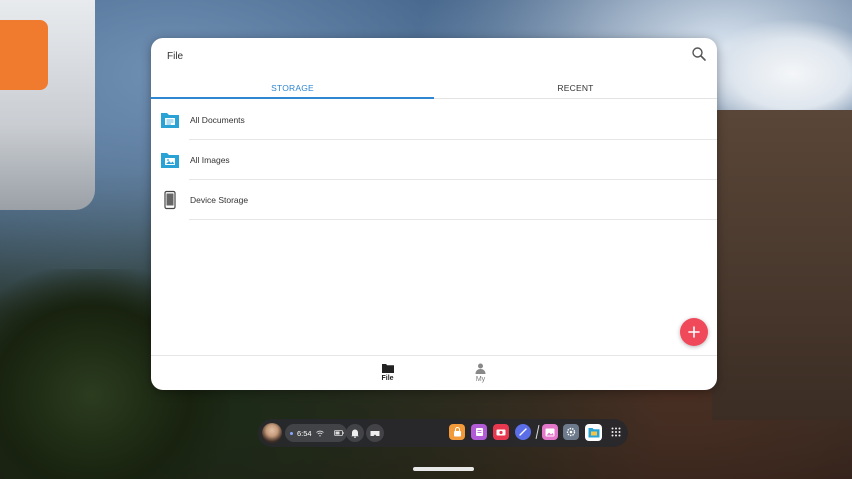  I want to click on app-grid-icon, so click(616, 432).